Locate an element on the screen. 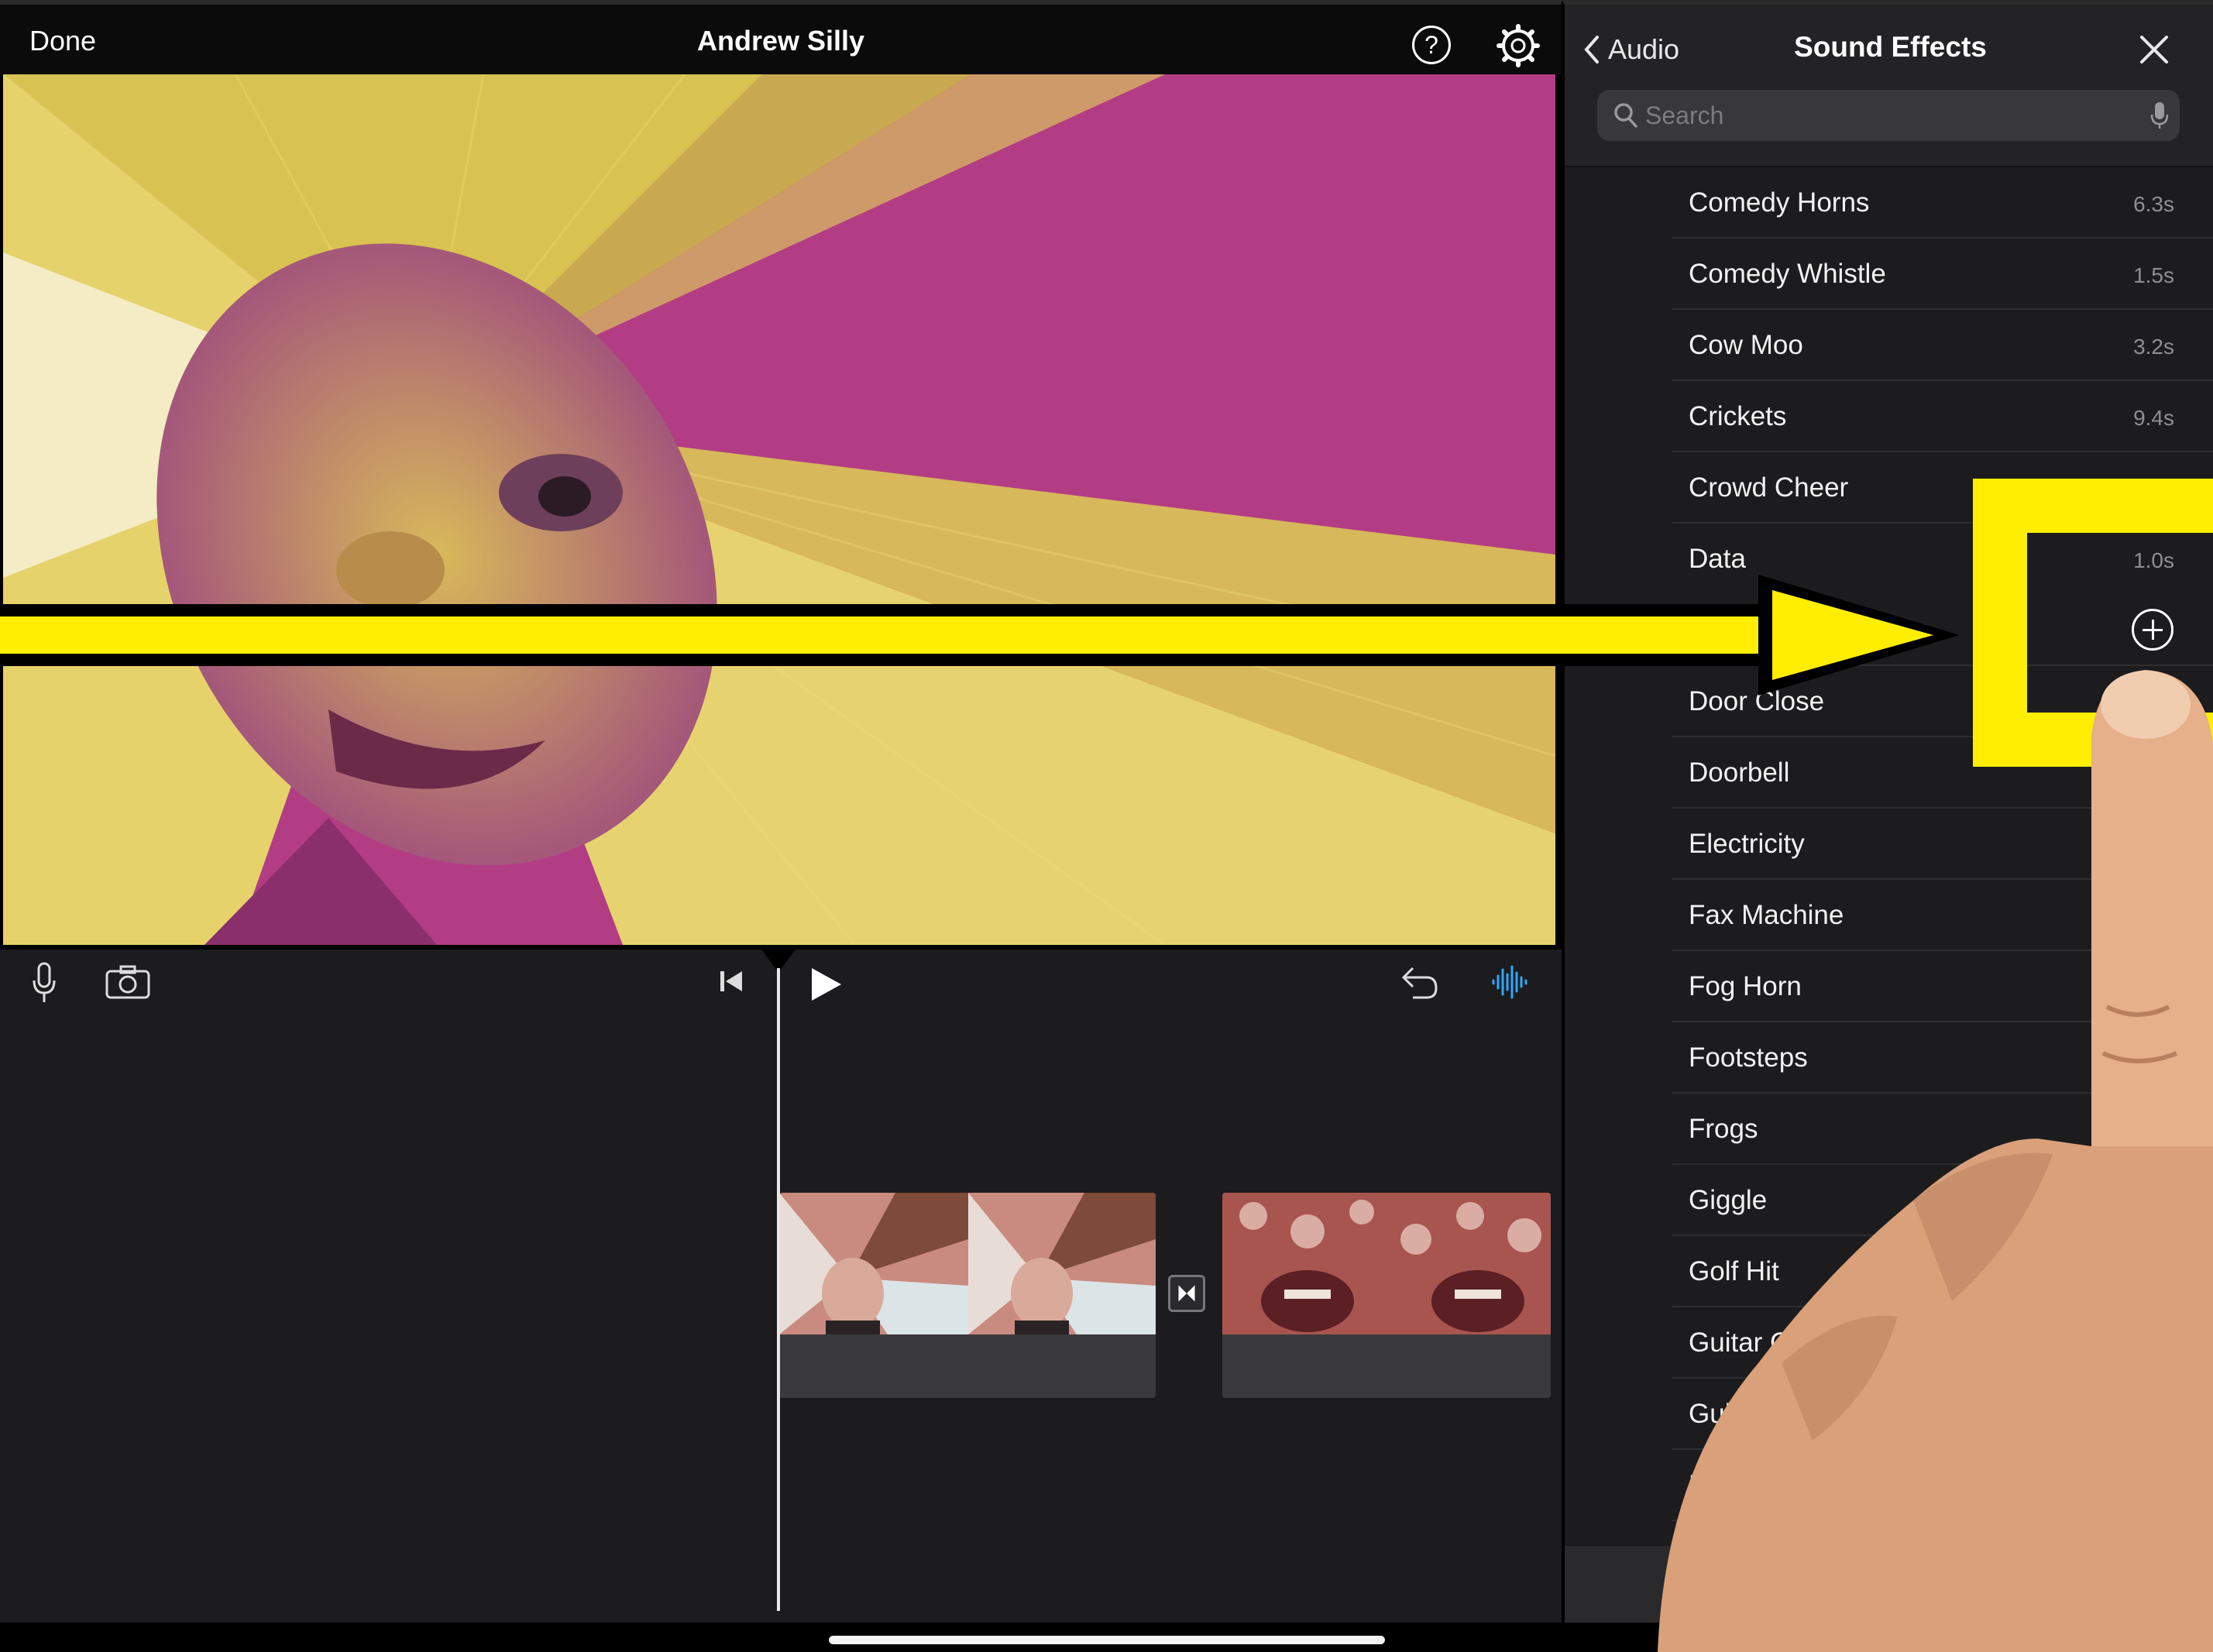  list-item-expanded is located at coordinates (1889, 630).